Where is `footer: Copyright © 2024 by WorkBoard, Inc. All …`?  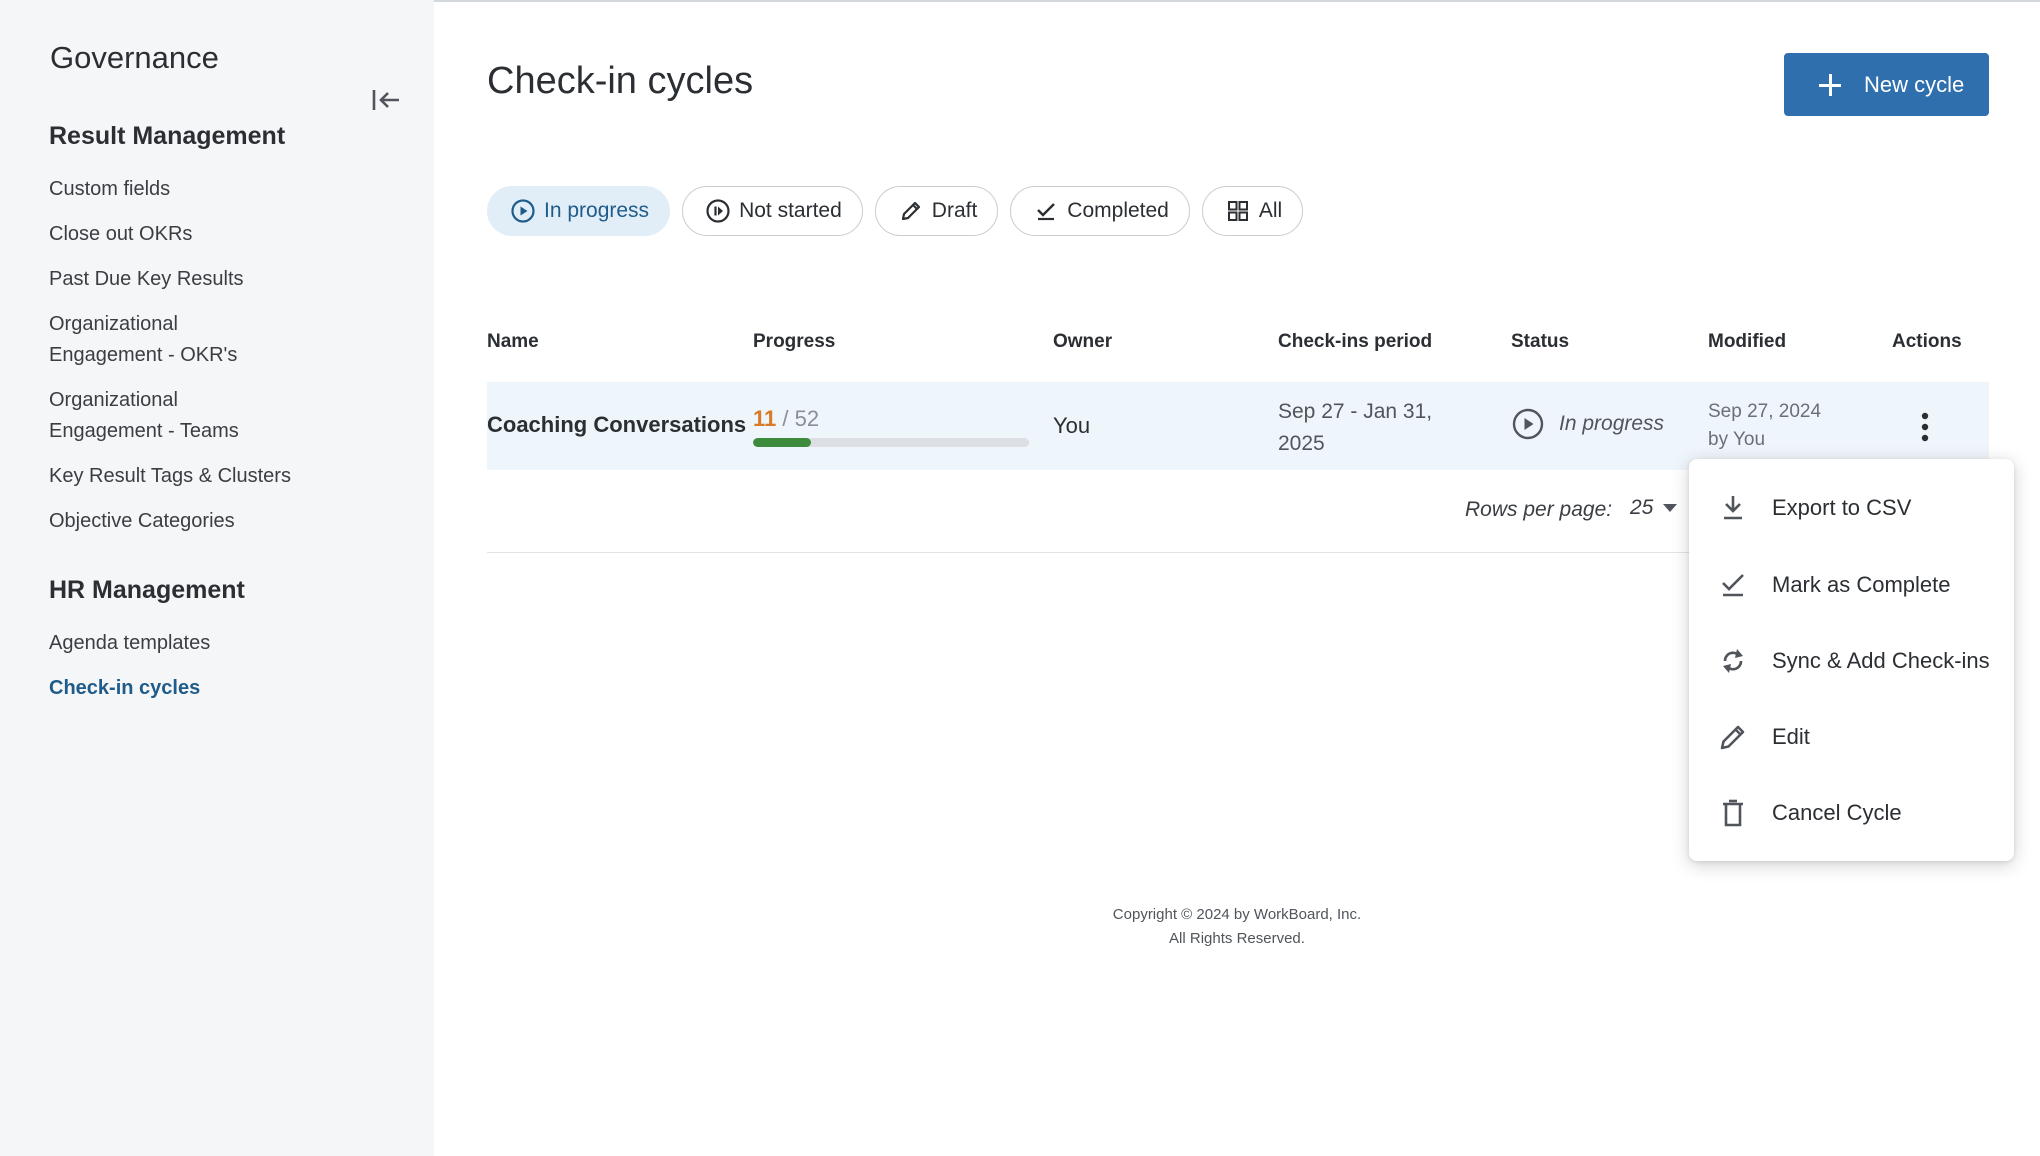 footer: Copyright © 2024 by WorkBoard, Inc. All … is located at coordinates (1237, 927).